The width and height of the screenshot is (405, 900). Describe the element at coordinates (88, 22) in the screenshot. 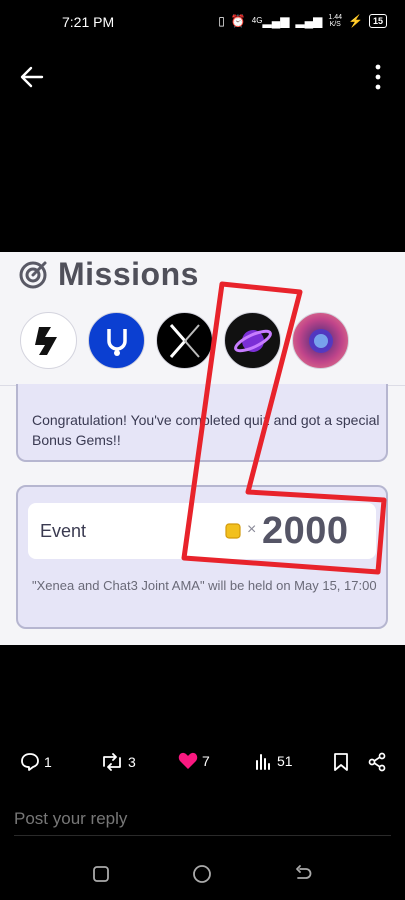

I see `status-time: 7:21 PM` at that location.